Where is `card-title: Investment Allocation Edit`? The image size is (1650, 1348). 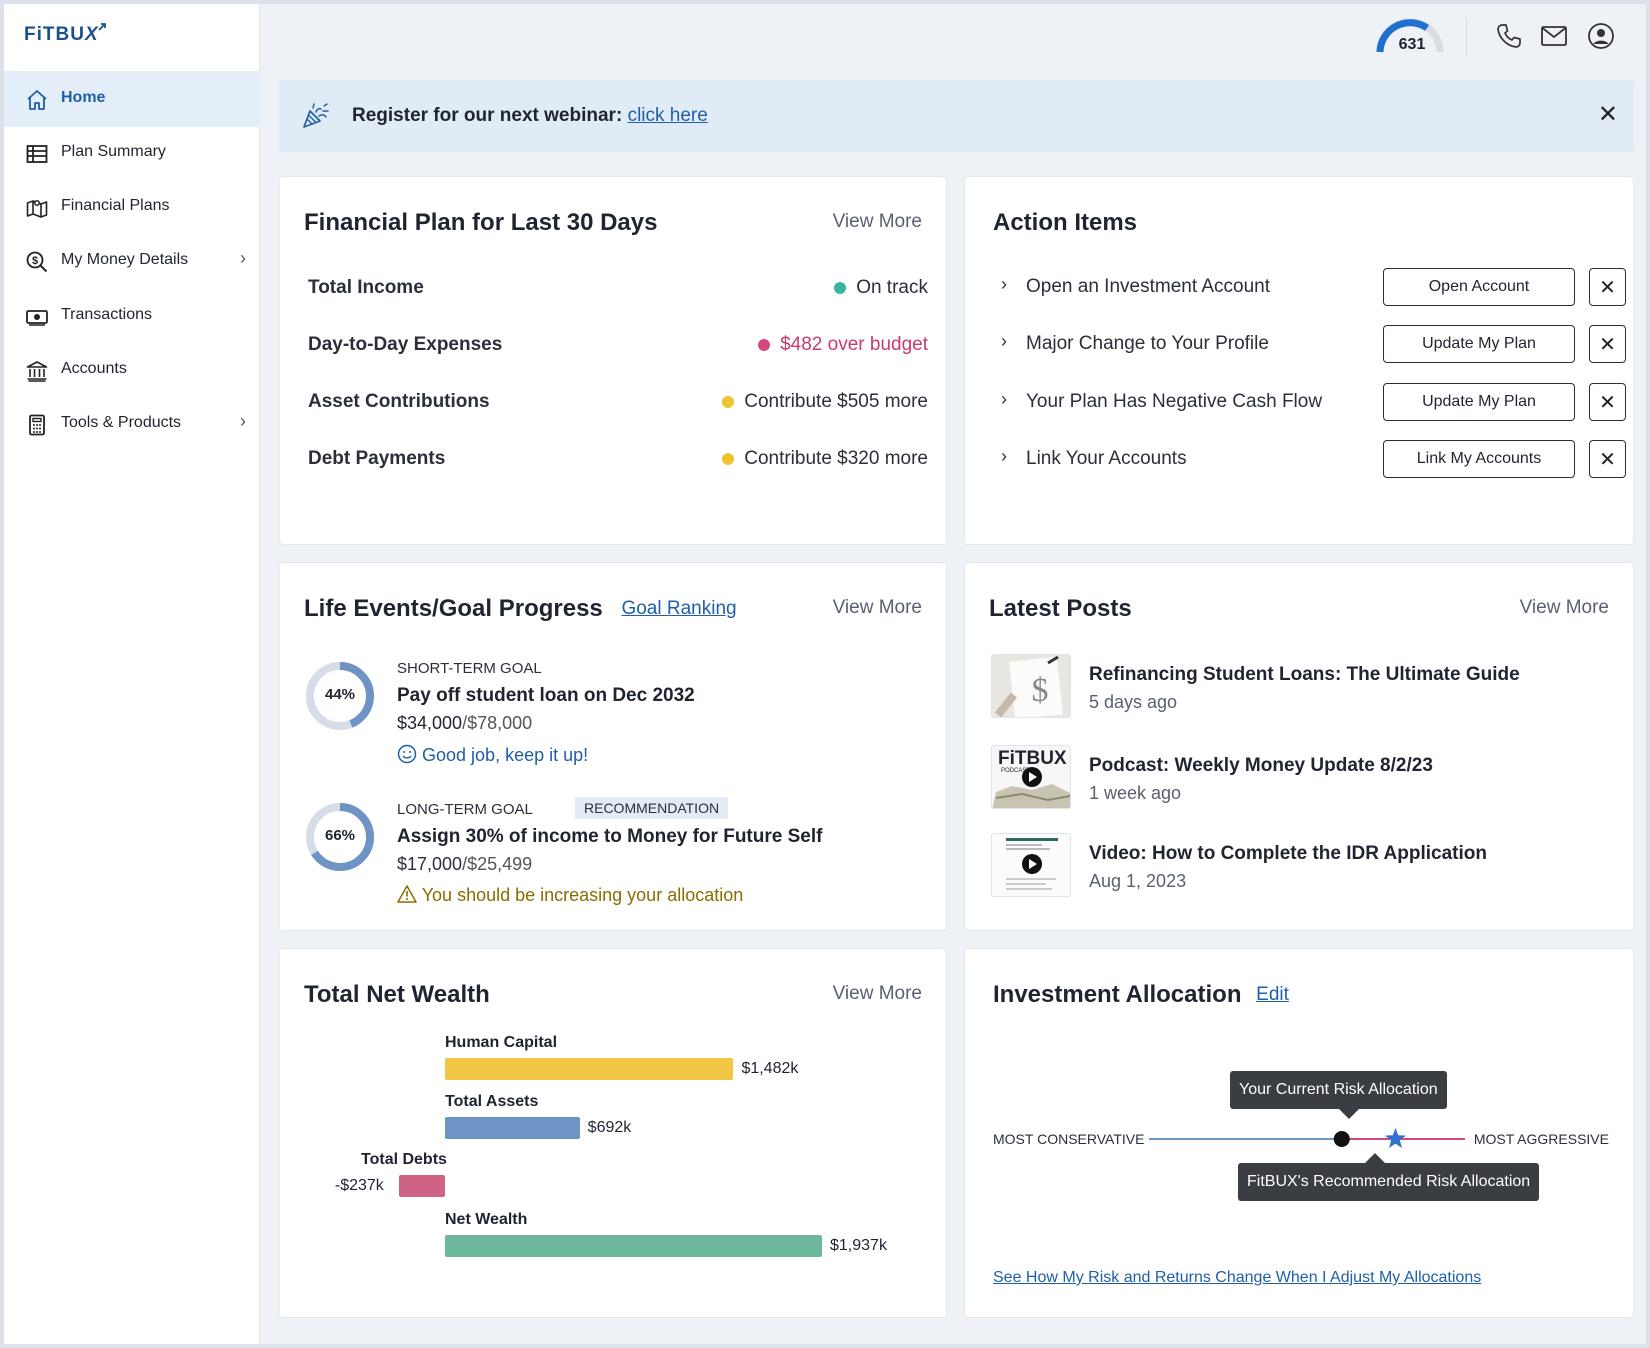 card-title: Investment Allocation Edit is located at coordinates (1141, 995).